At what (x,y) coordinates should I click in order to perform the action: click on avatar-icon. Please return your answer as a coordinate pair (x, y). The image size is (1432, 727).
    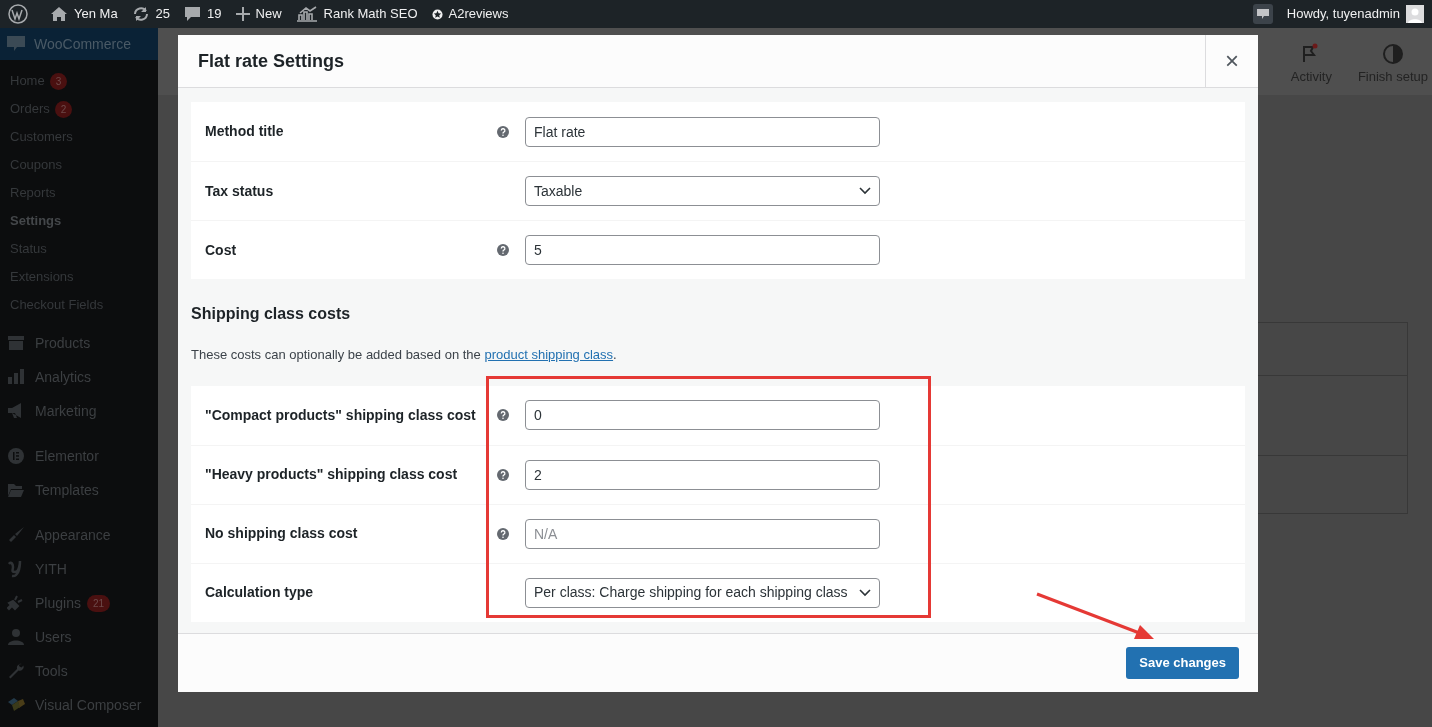
    Looking at the image, I should click on (1415, 14).